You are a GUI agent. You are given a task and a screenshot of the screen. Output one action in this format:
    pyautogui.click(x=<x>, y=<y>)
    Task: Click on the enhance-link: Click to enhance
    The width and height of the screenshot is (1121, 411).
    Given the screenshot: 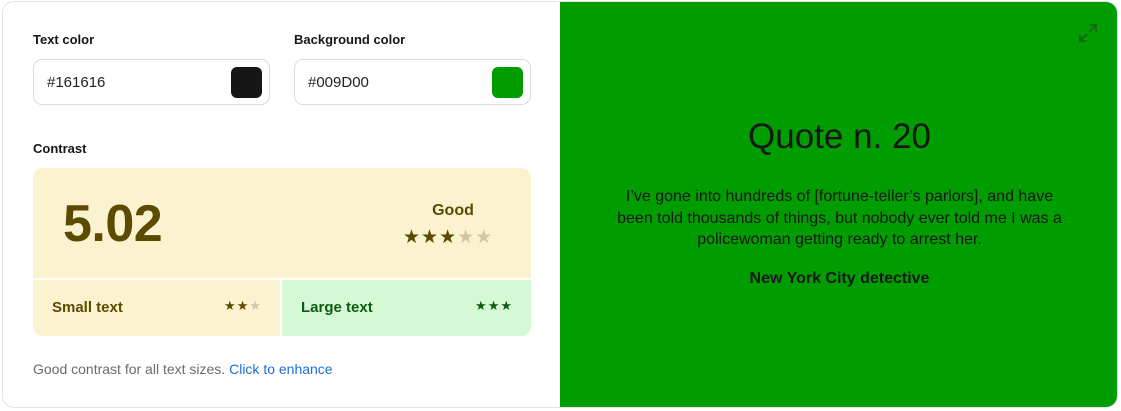 What is the action you would take?
    pyautogui.click(x=281, y=369)
    